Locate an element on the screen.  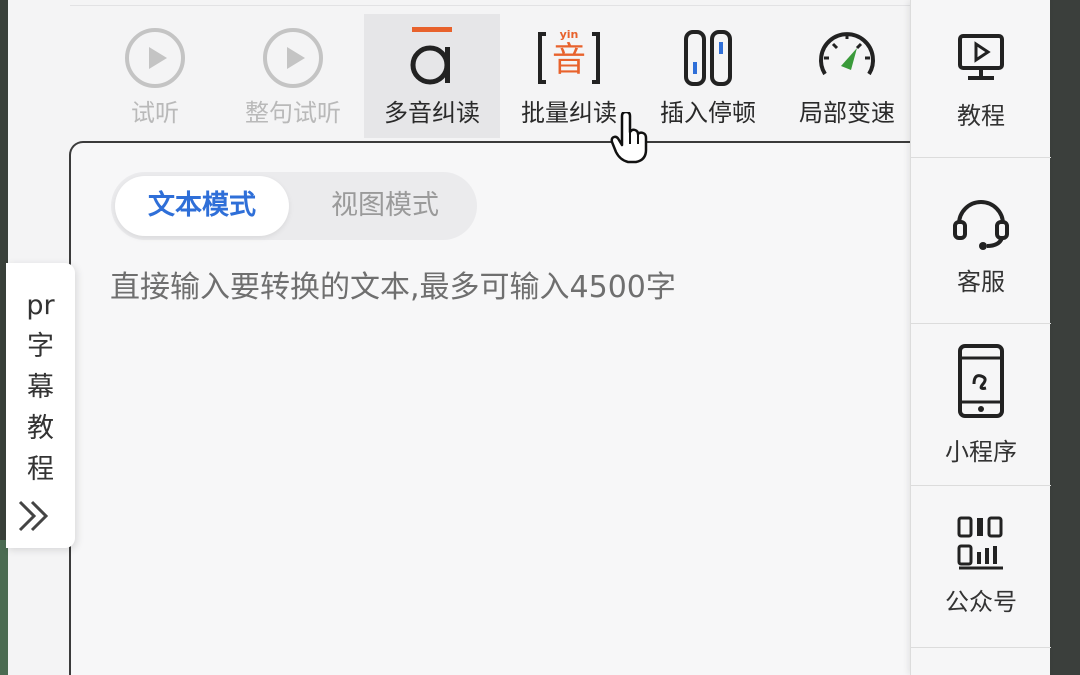
pr-tab-char: pr is located at coordinates (40, 305).